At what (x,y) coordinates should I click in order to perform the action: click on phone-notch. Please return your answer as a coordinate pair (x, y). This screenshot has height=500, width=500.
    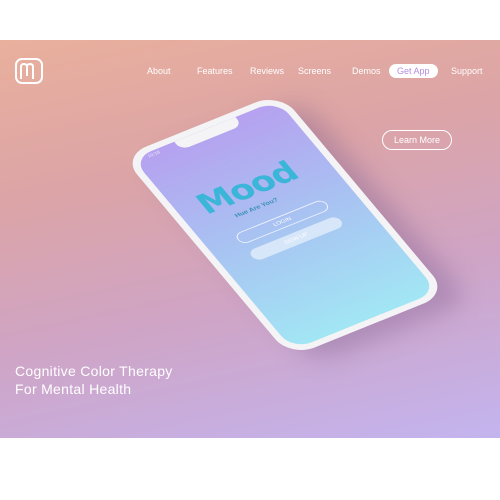
    Looking at the image, I should click on (208, 134).